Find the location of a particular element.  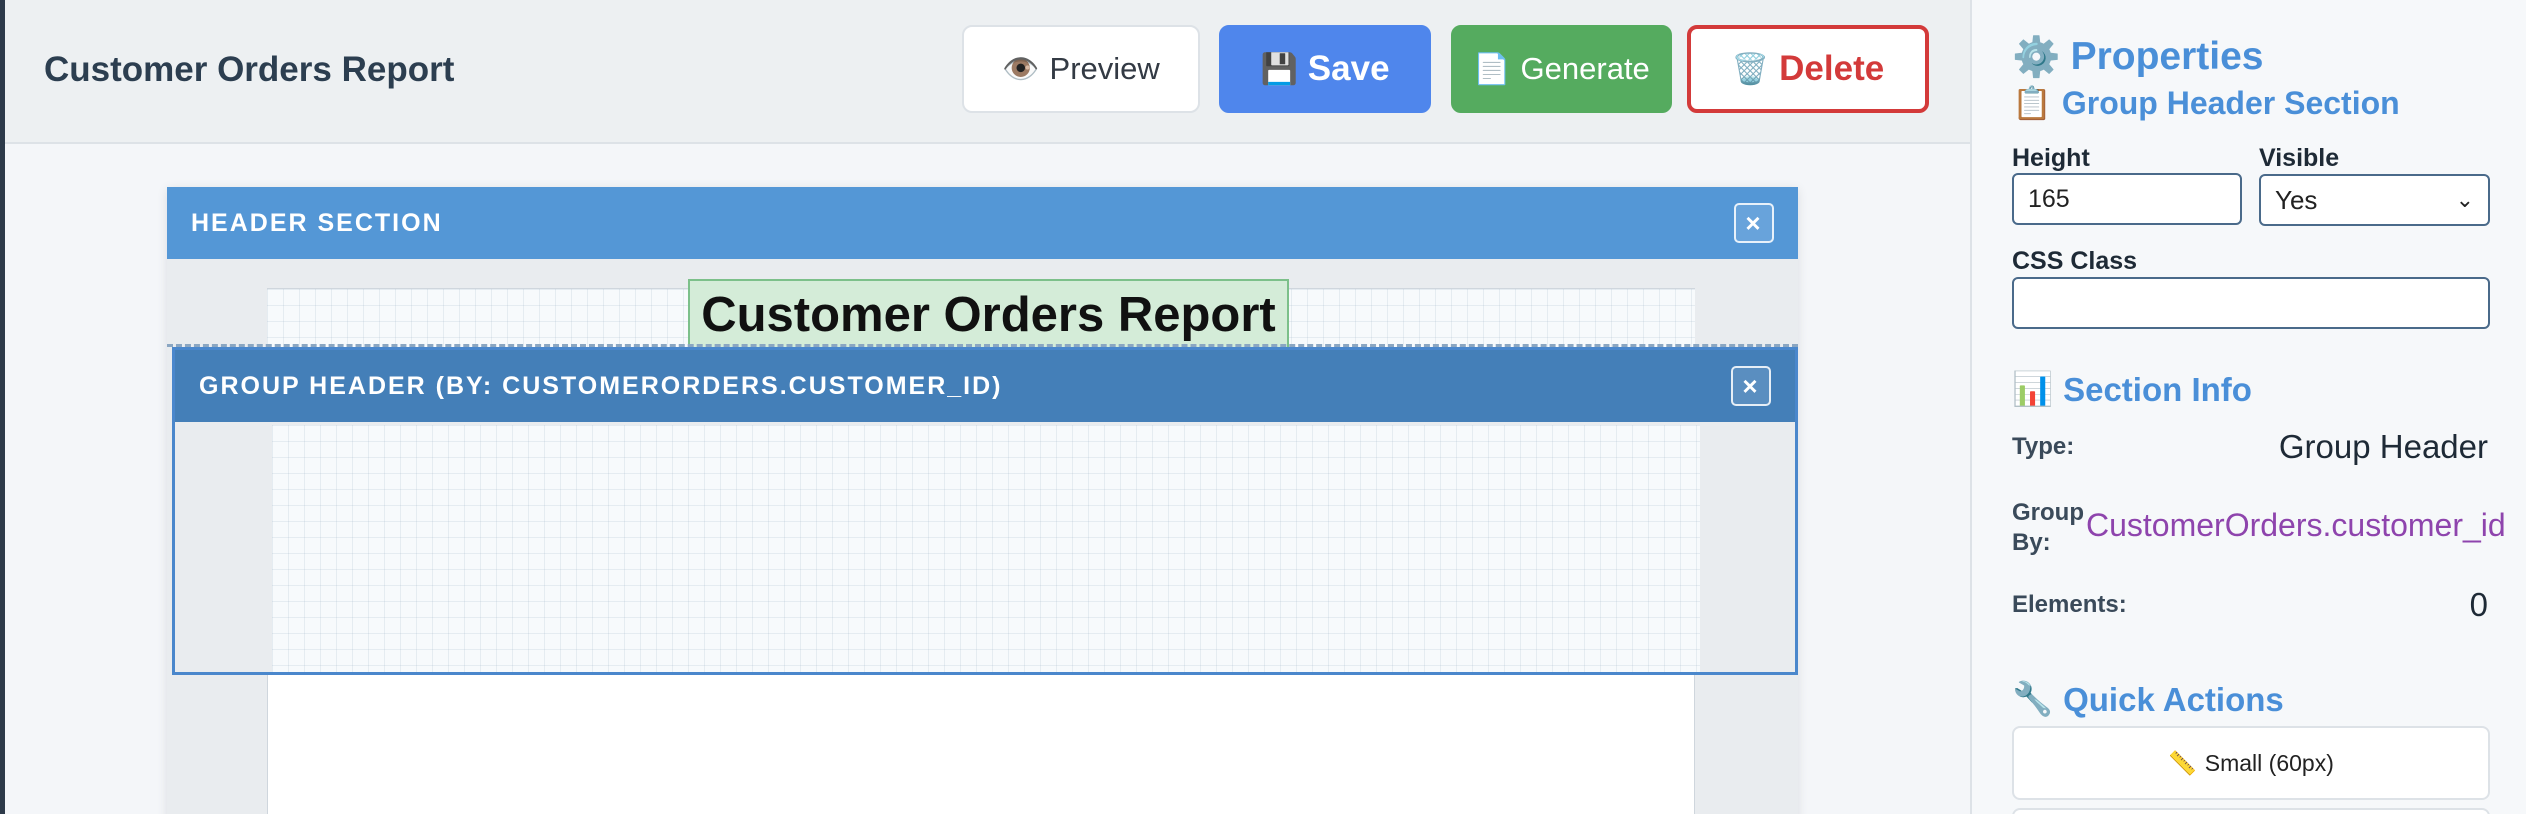

height-input is located at coordinates (2127, 199).